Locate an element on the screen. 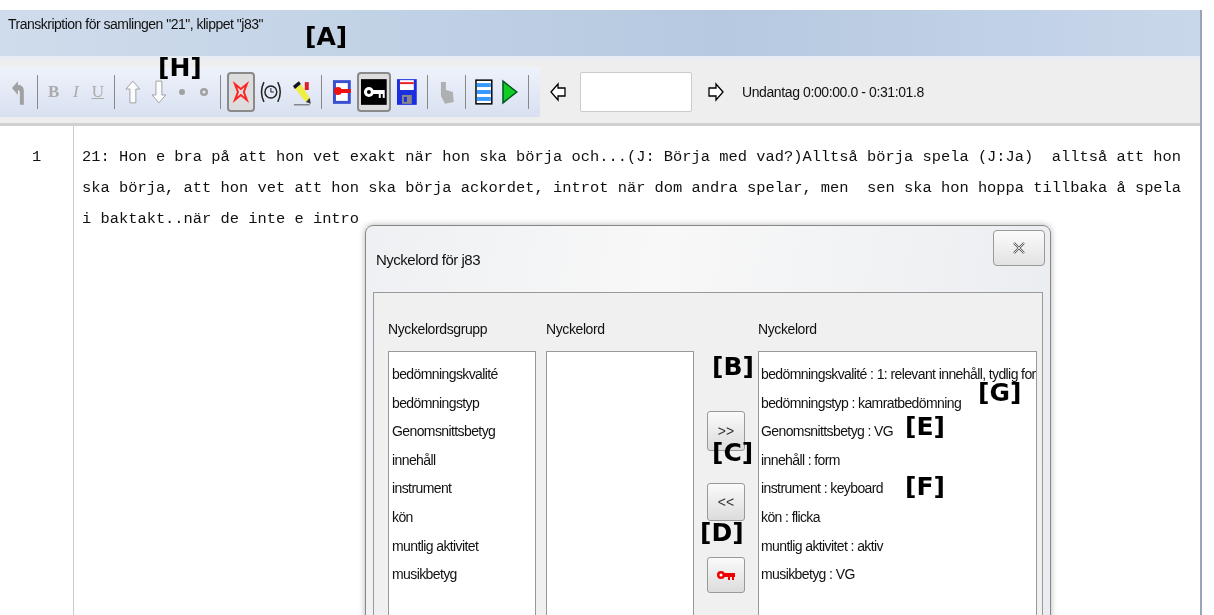  annotation-label: [A] is located at coordinates (326, 36).